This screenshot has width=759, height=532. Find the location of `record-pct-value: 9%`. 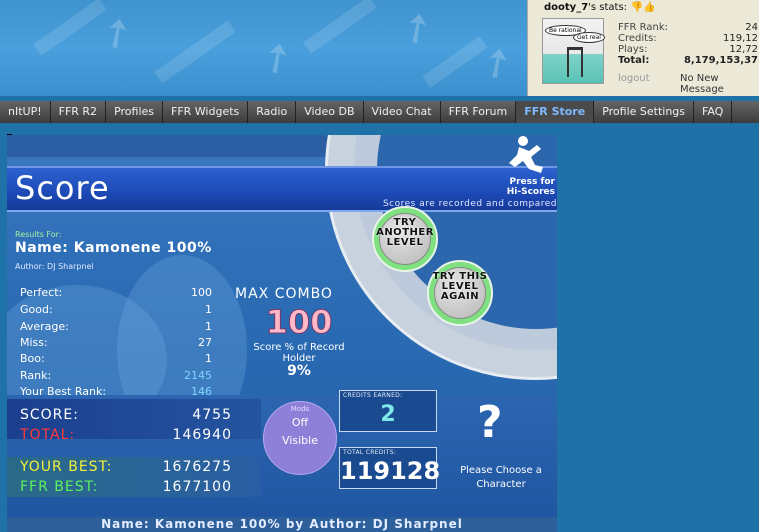

record-pct-value: 9% is located at coordinates (299, 371).